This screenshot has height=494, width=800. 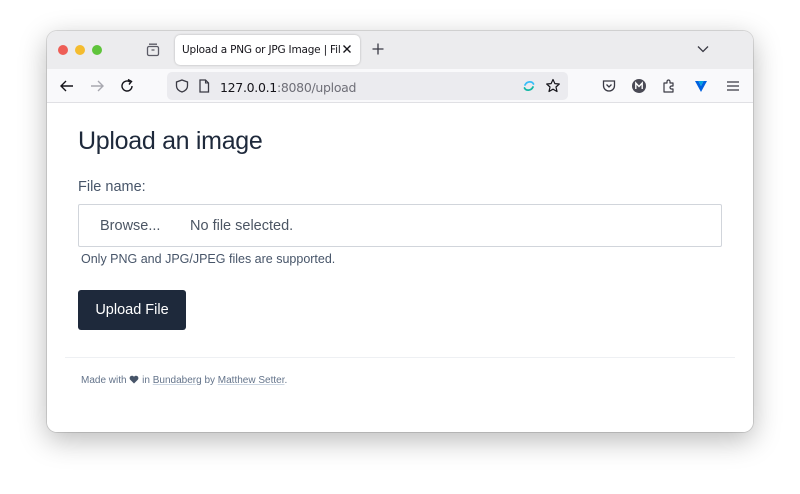 What do you see at coordinates (170, 141) in the screenshot?
I see `page-title: Upload an image` at bounding box center [170, 141].